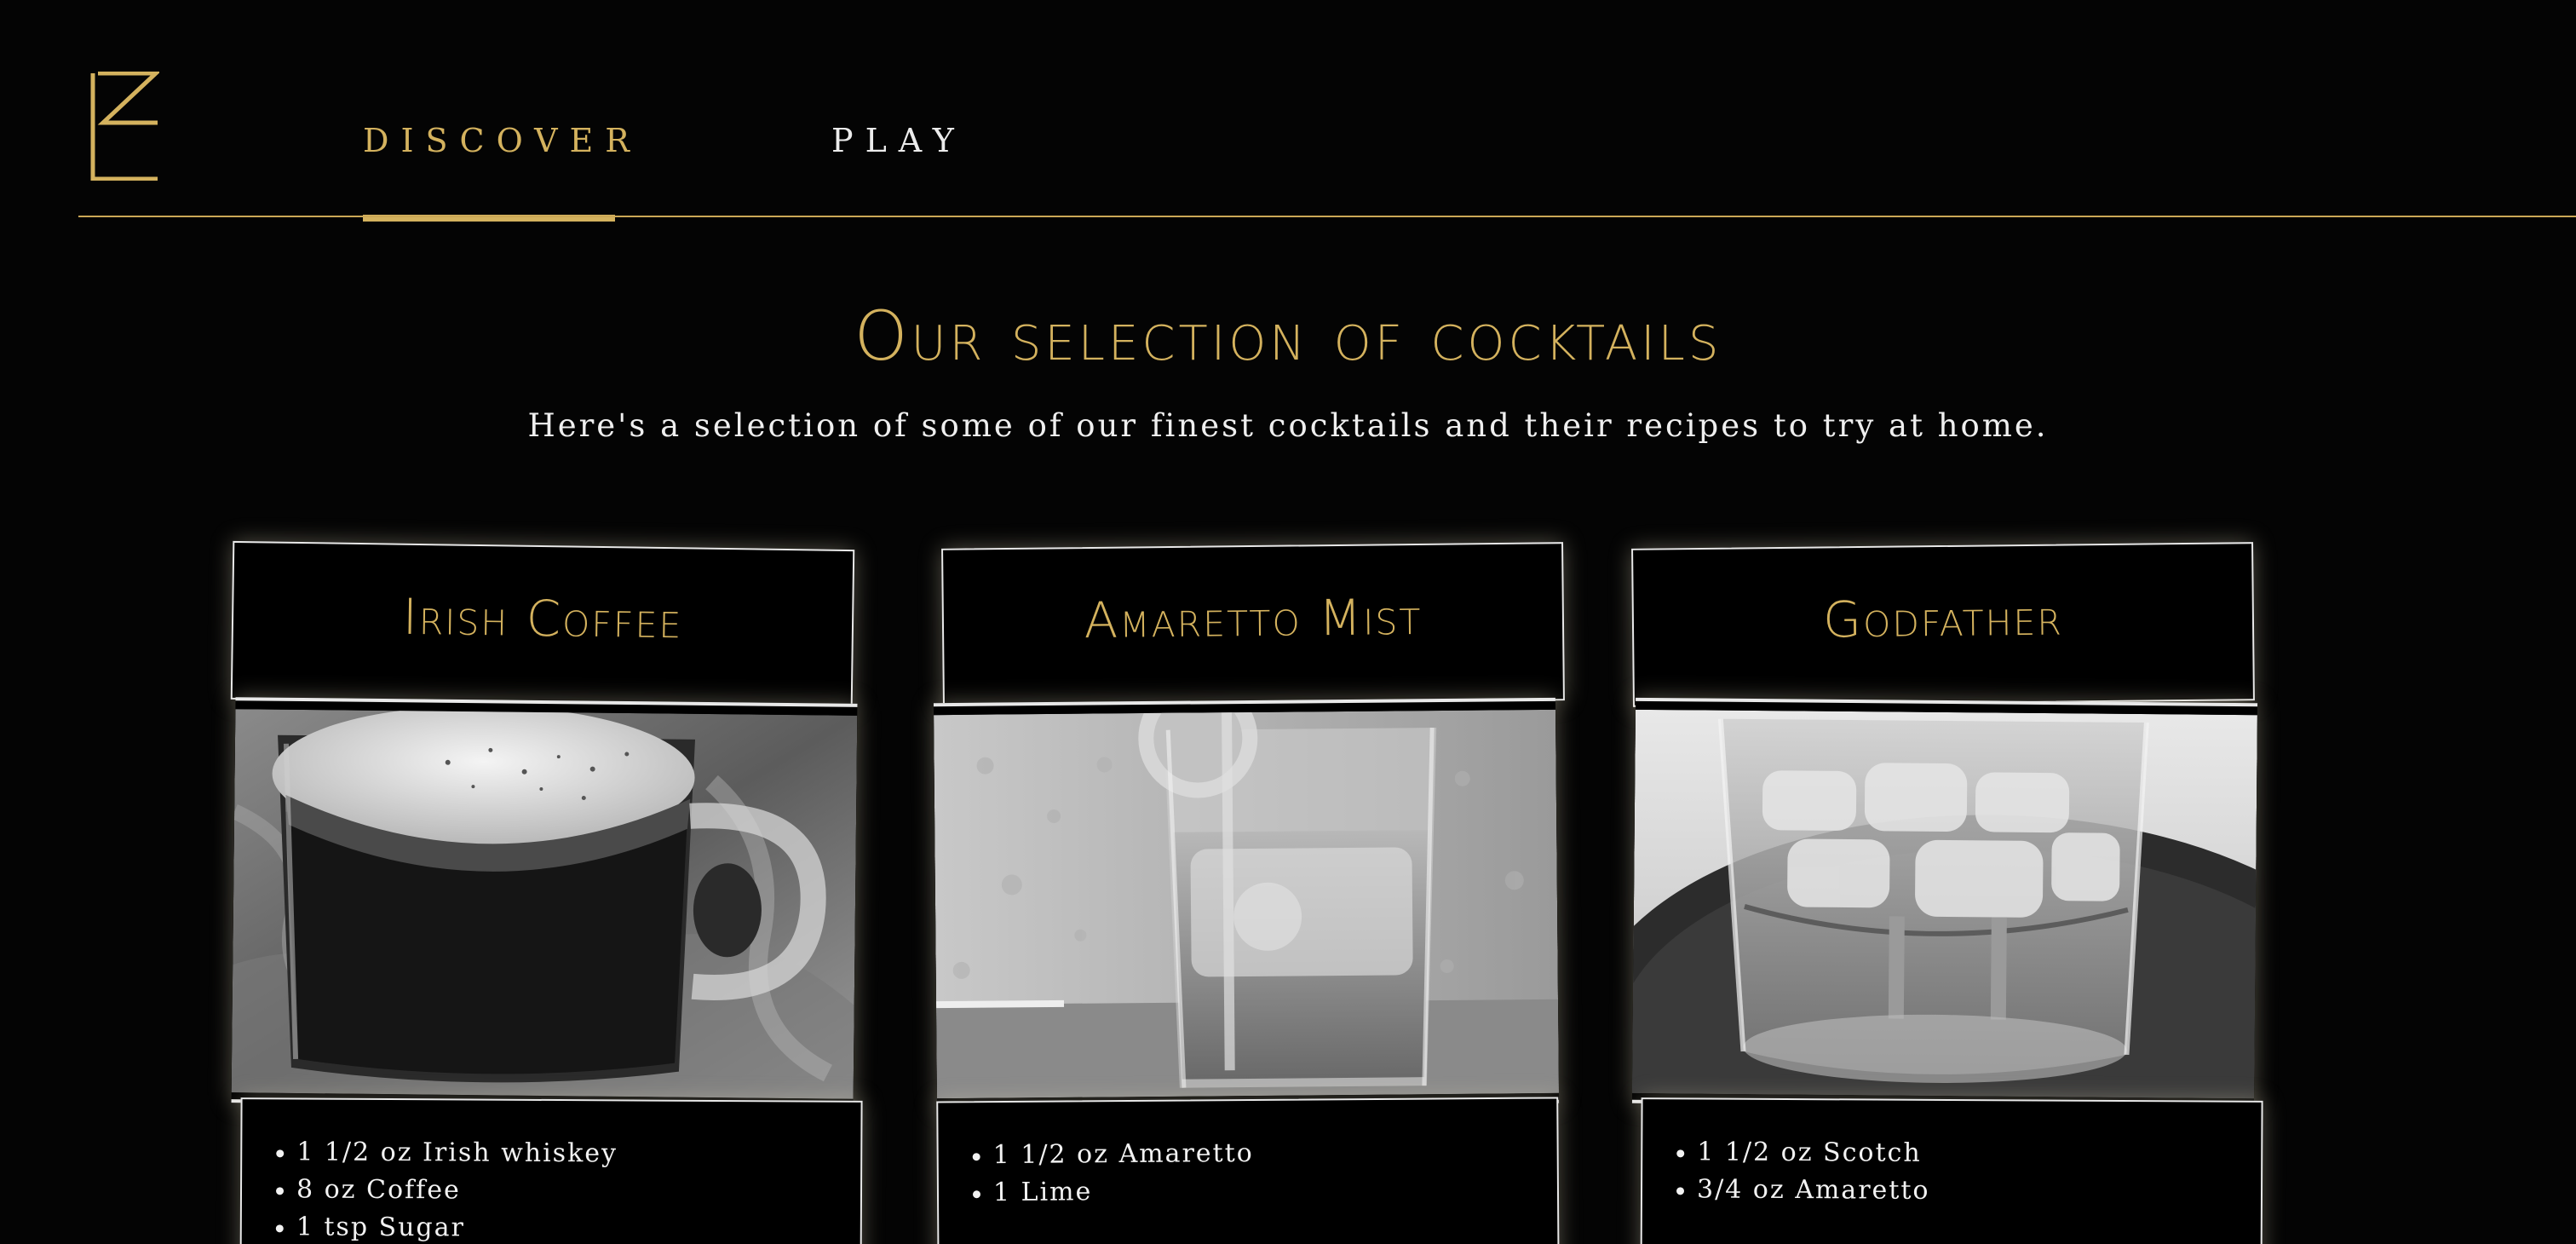 This screenshot has width=2576, height=1244. Describe the element at coordinates (543, 619) in the screenshot. I see `card-title: Irish Coffee` at that location.